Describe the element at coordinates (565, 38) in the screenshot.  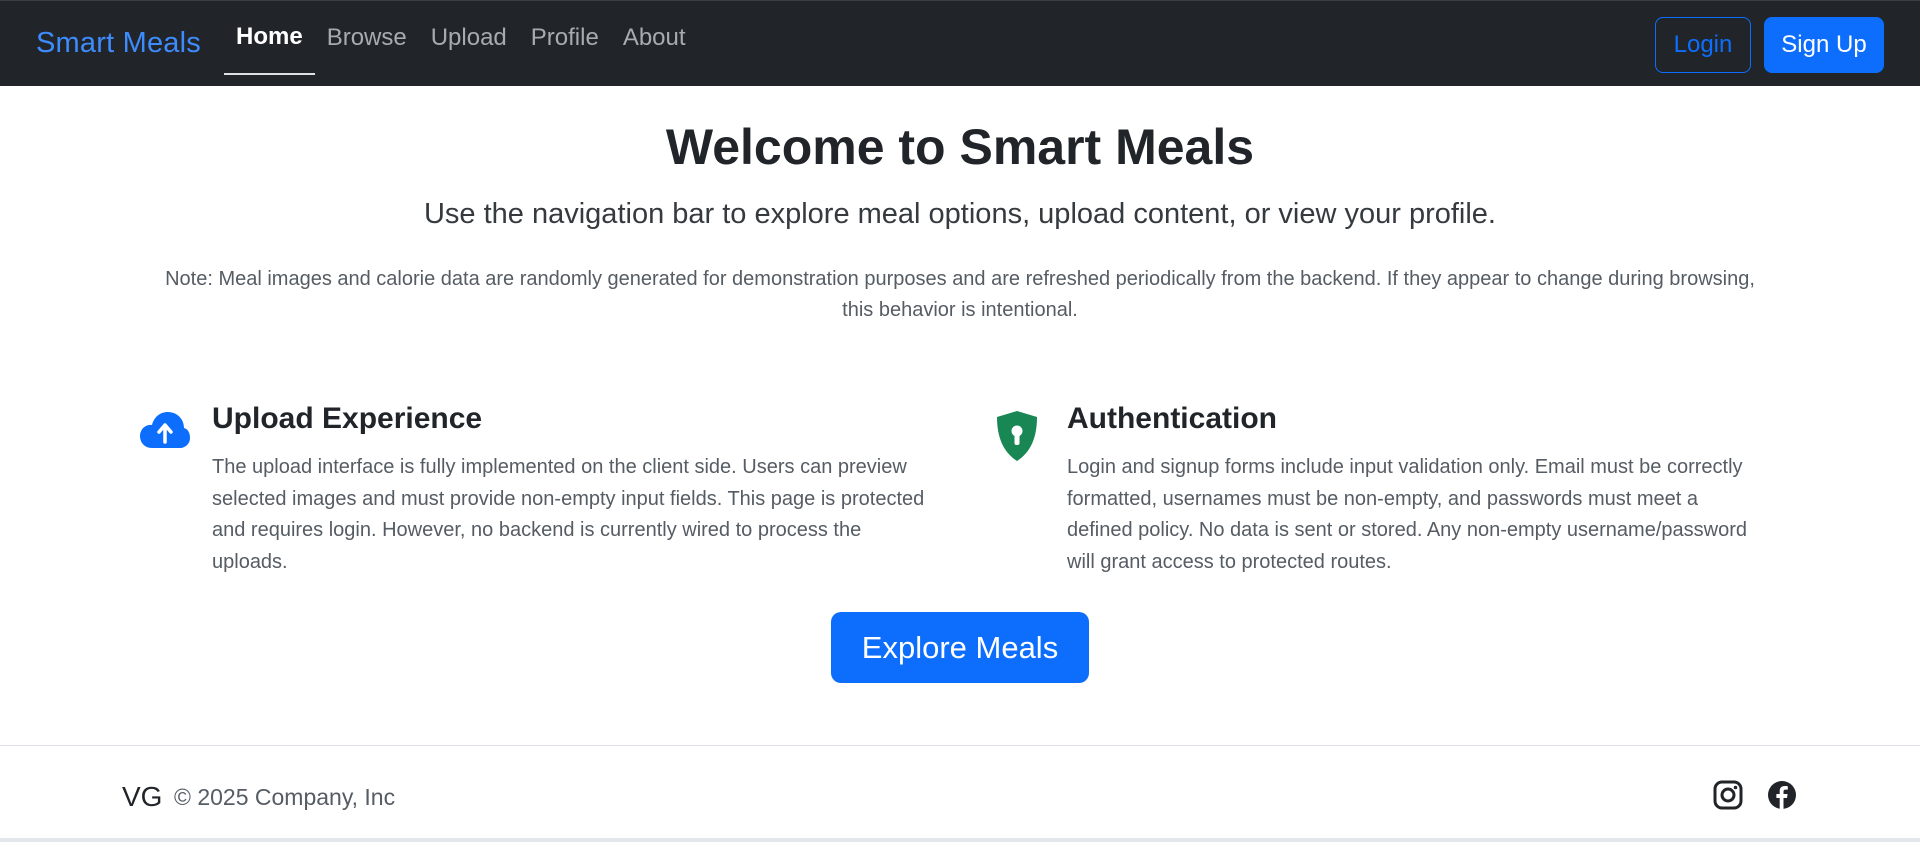
I see `nav-profile: Profile` at that location.